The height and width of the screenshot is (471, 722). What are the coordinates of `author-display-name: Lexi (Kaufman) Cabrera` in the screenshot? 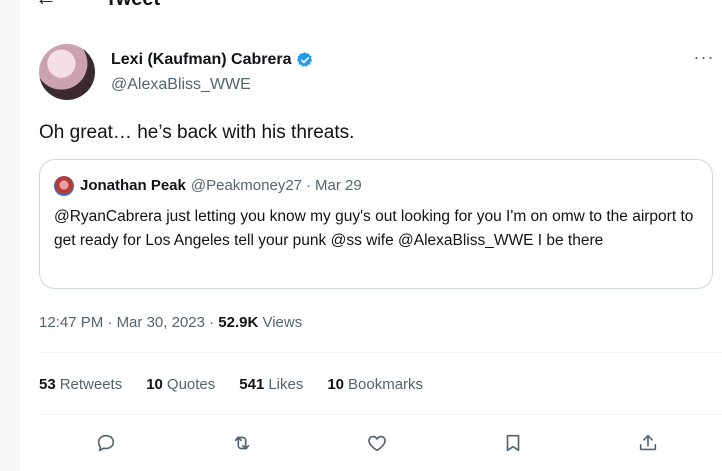 It's located at (201, 60).